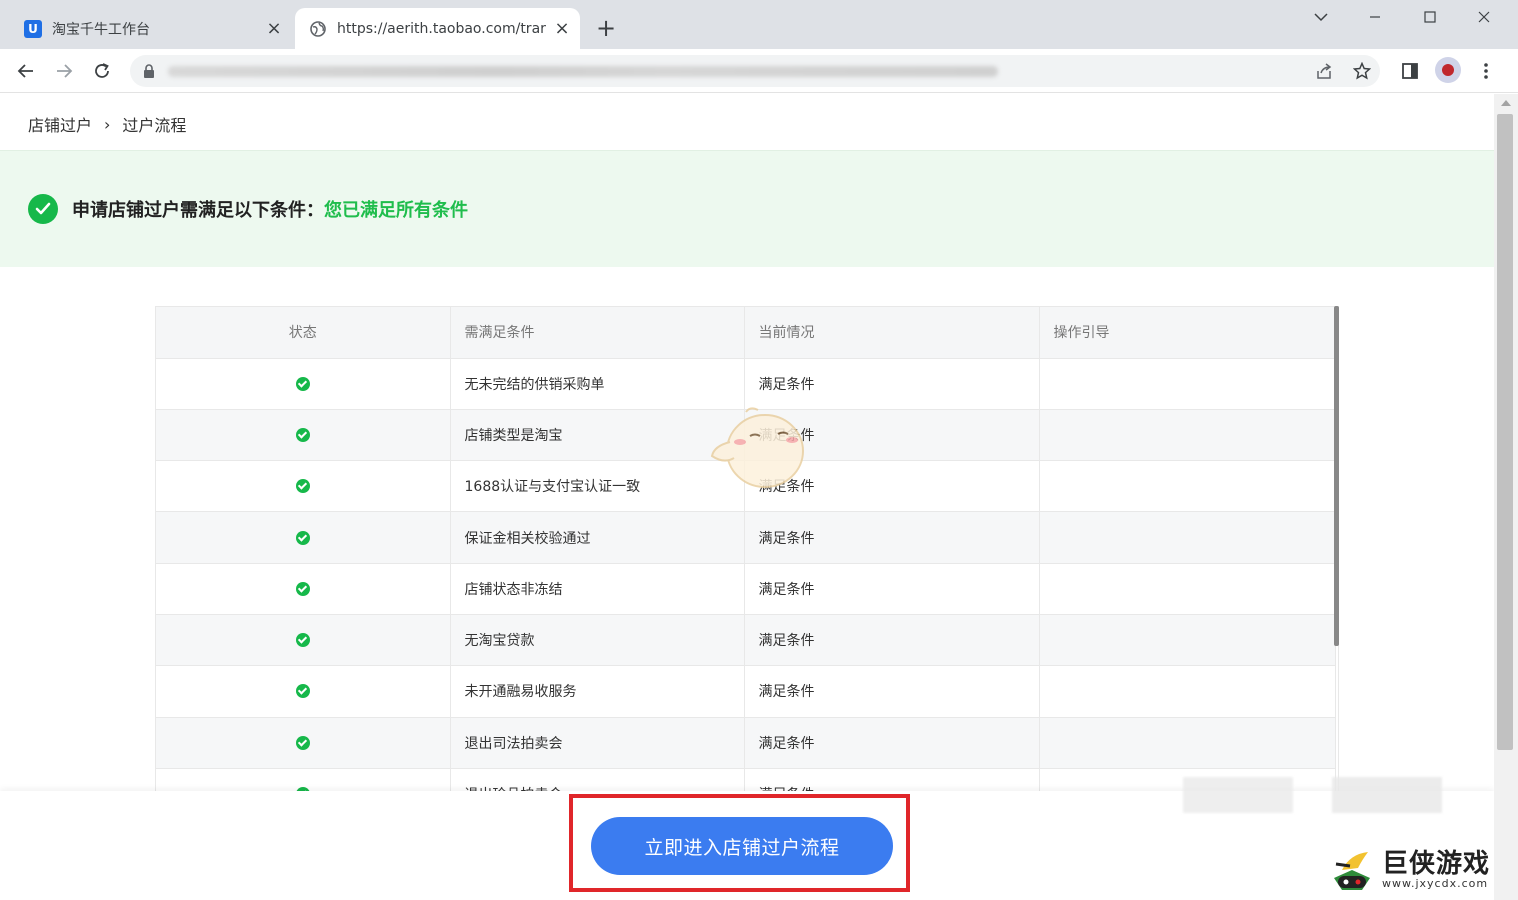 The image size is (1518, 900). What do you see at coordinates (597, 640) in the screenshot?
I see `condition-cell: 无淘宝贷款` at bounding box center [597, 640].